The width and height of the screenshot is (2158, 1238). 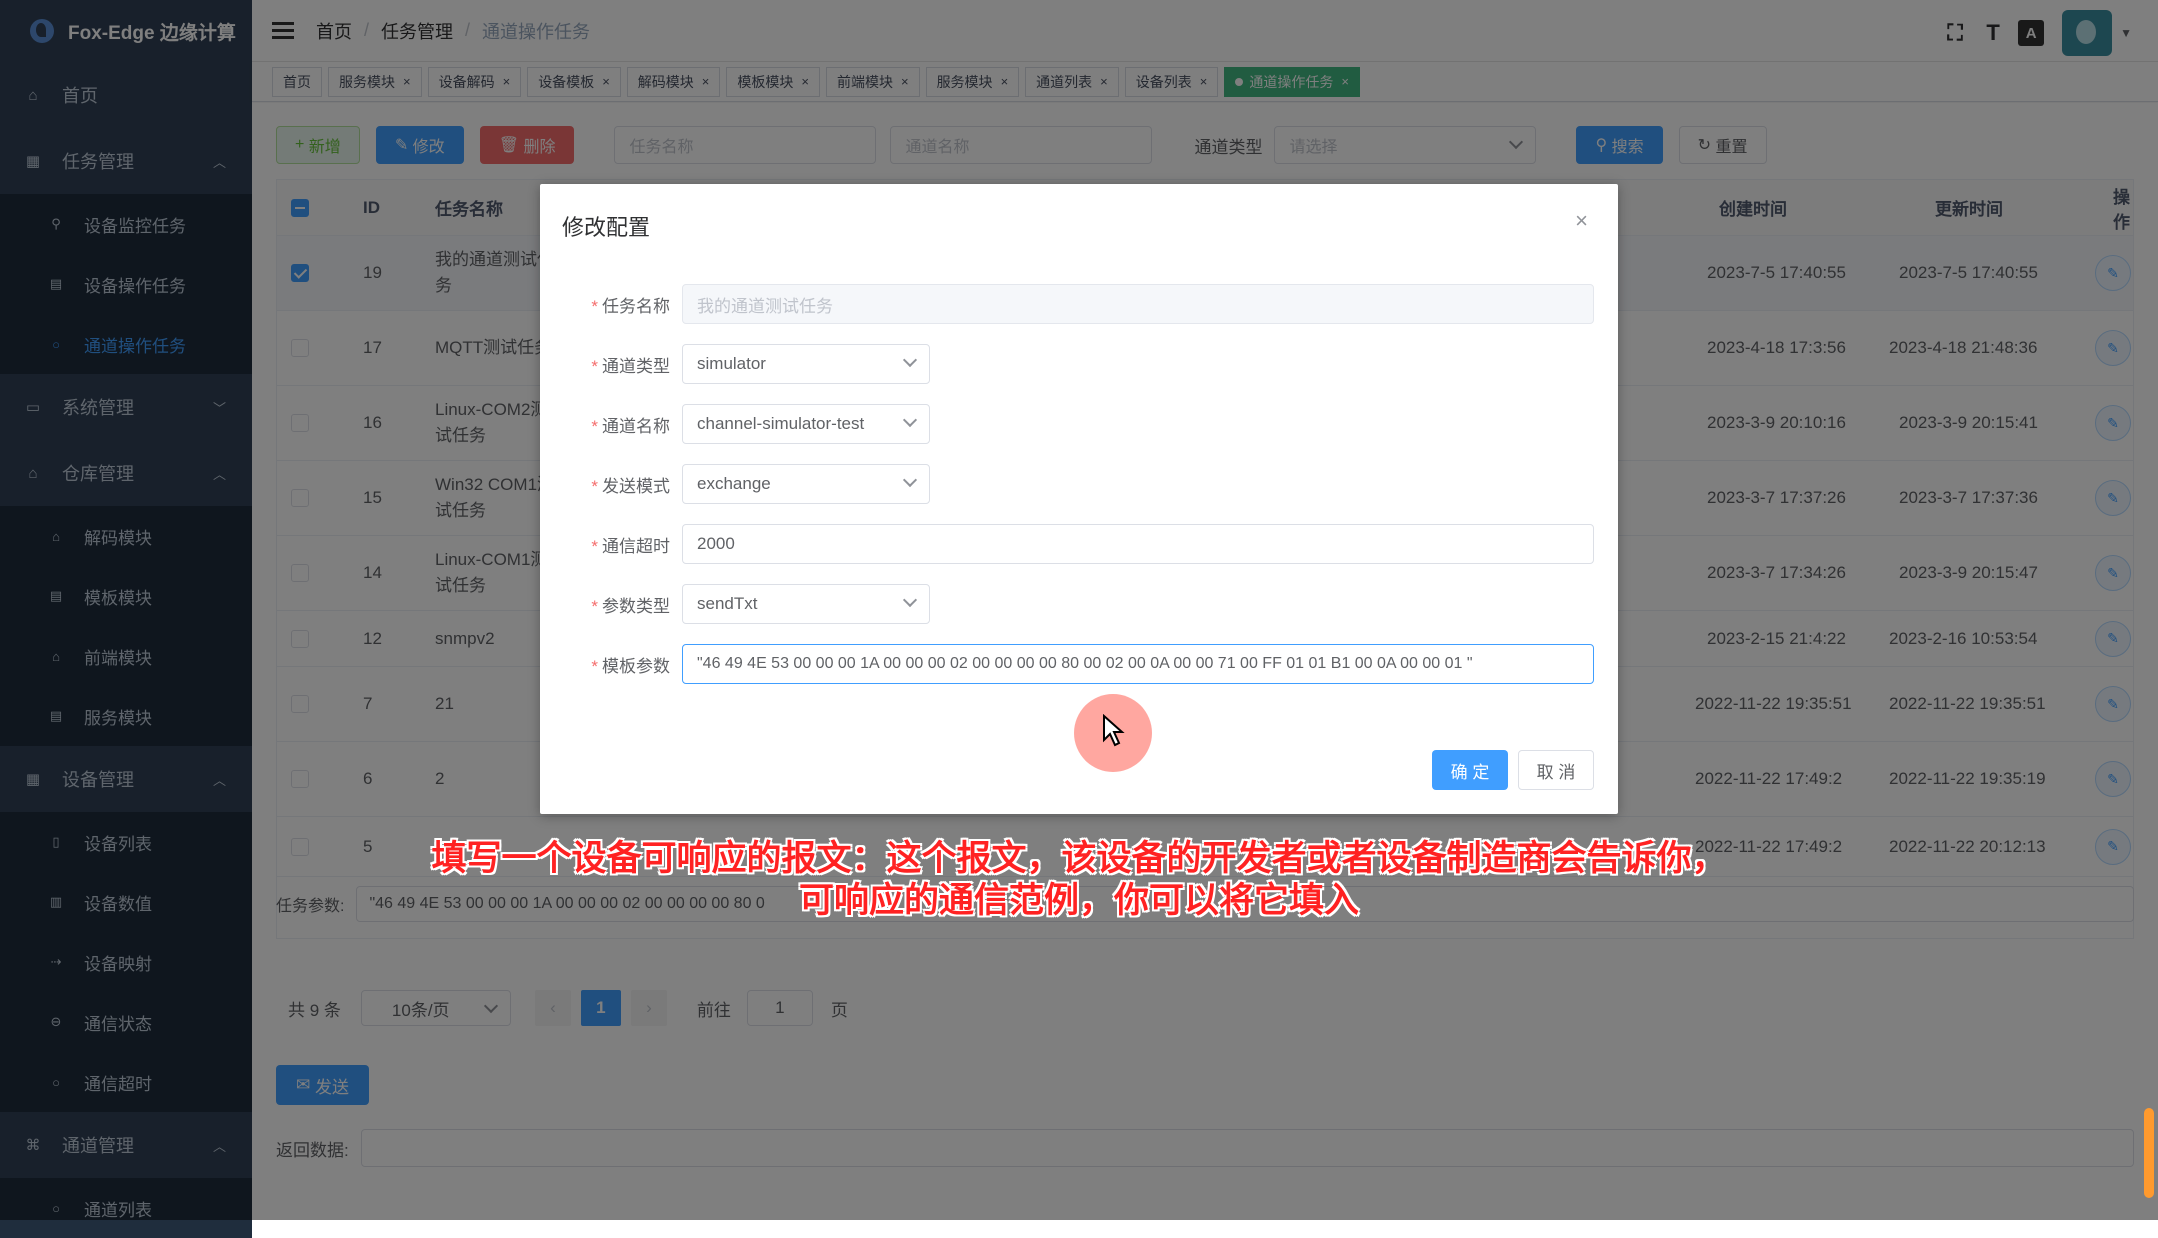 I want to click on timeout-input: 2000, so click(x=1138, y=544).